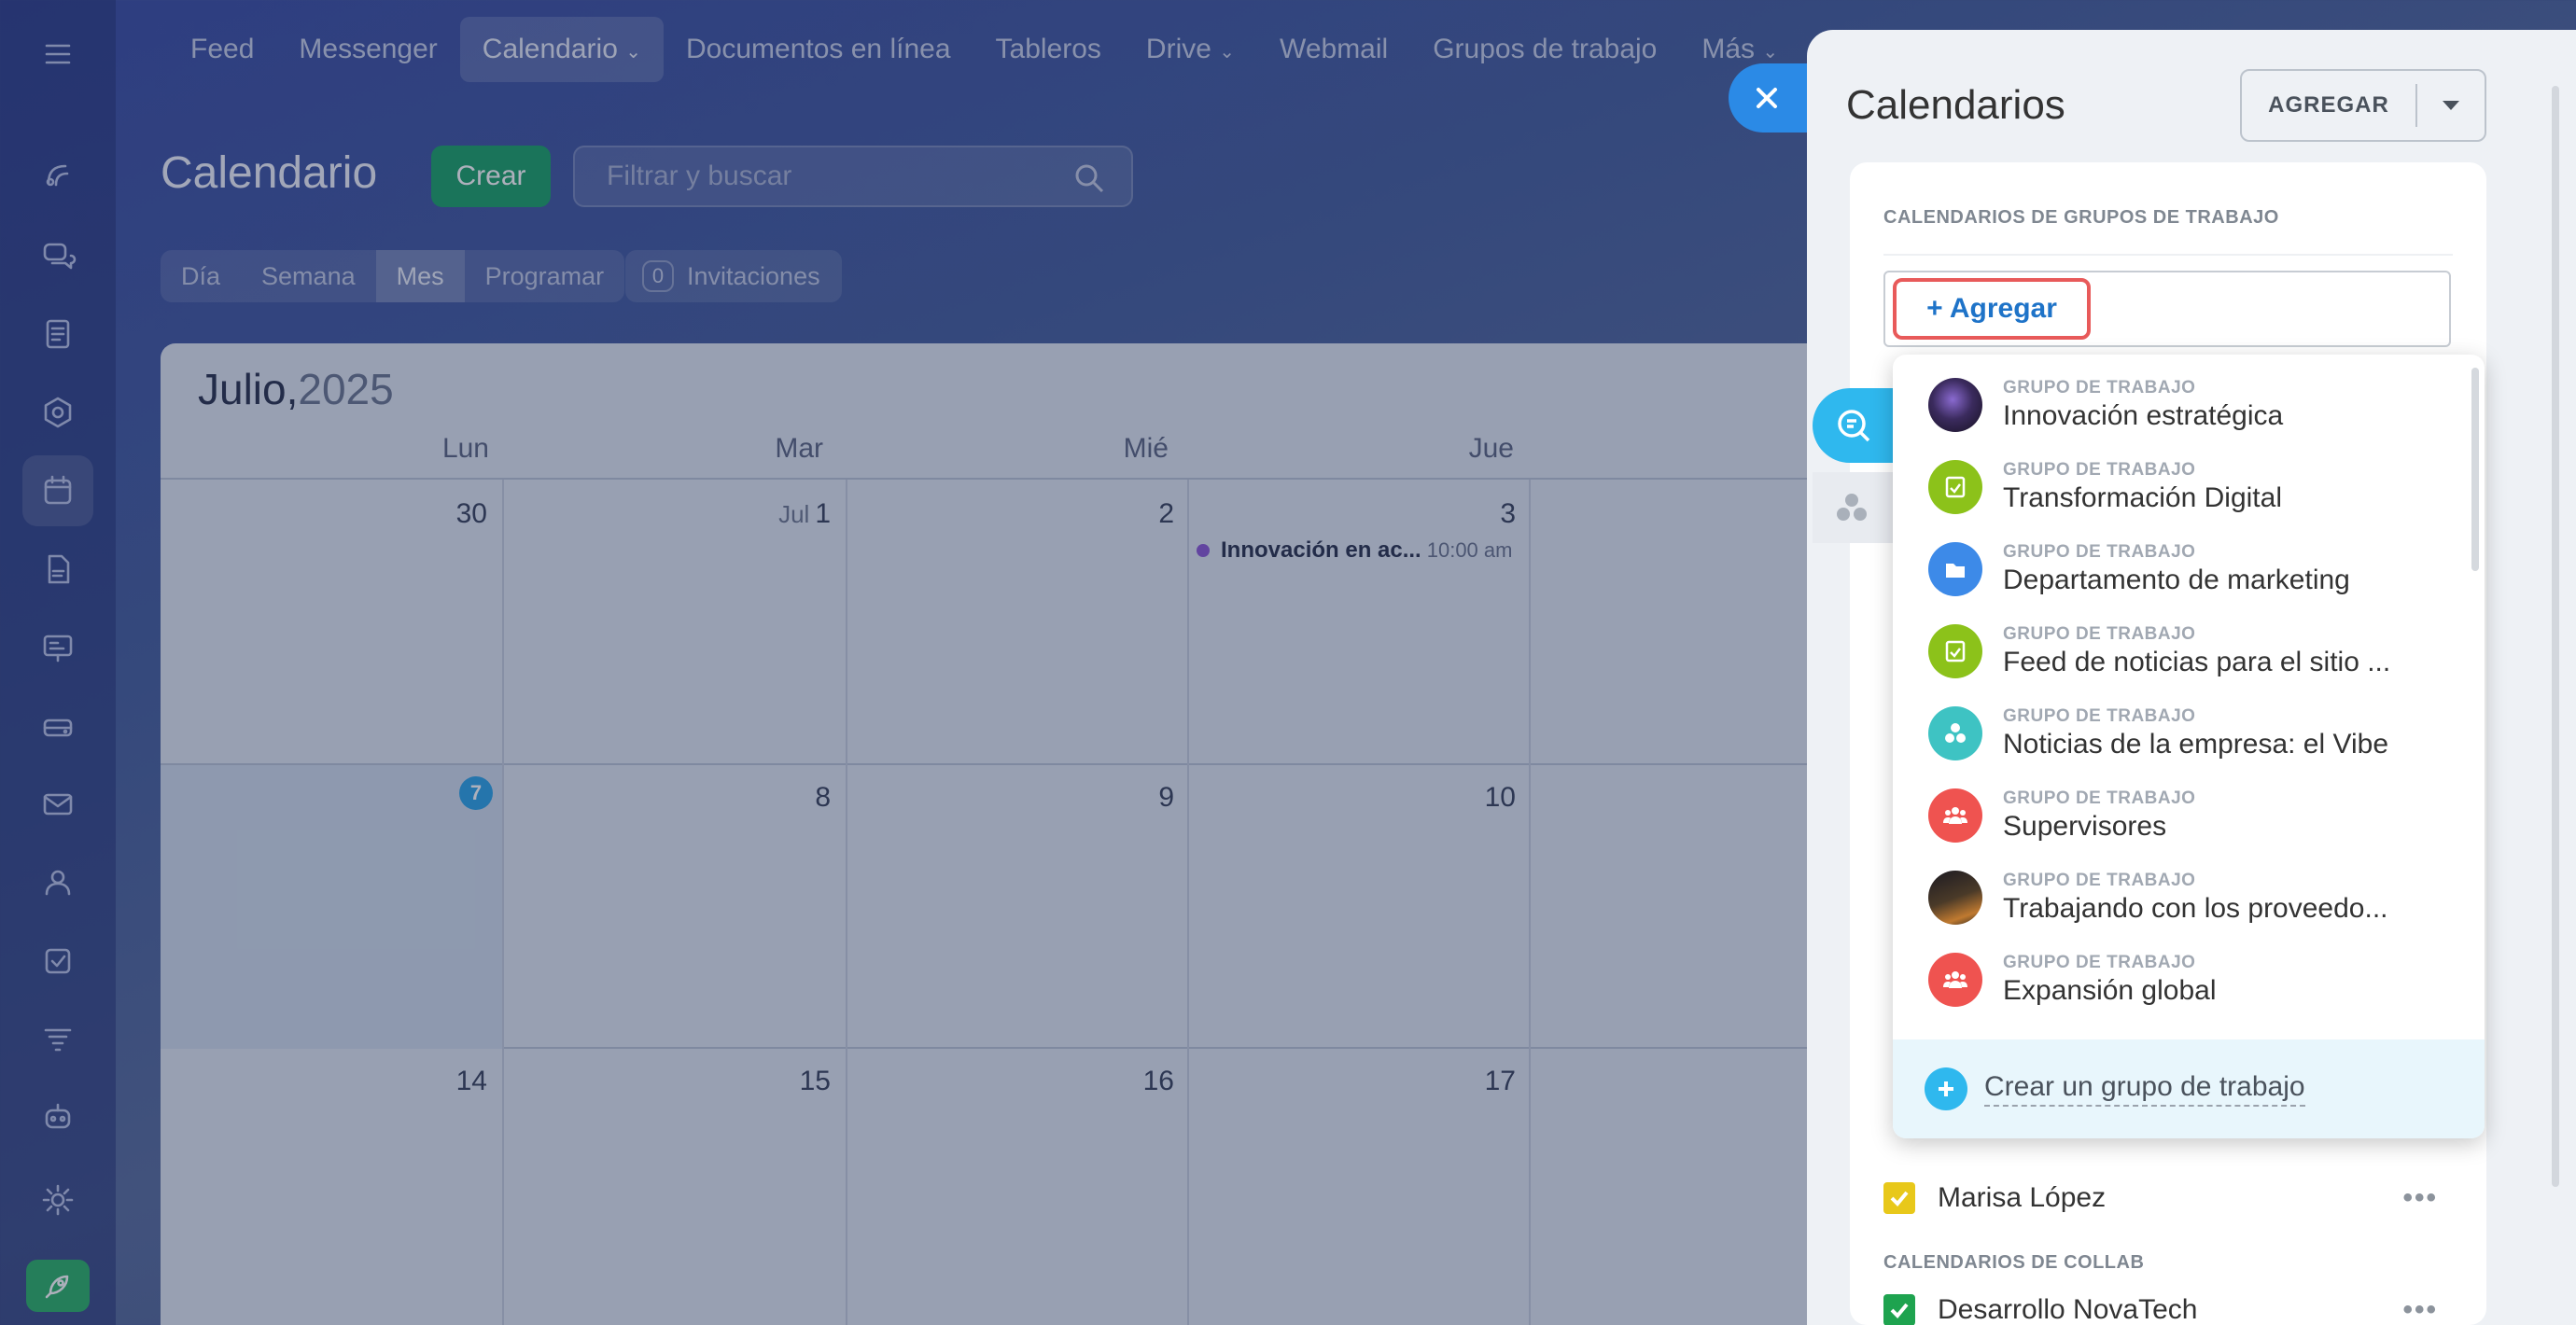 The width and height of the screenshot is (2576, 1325). I want to click on menu-icon, so click(57, 54).